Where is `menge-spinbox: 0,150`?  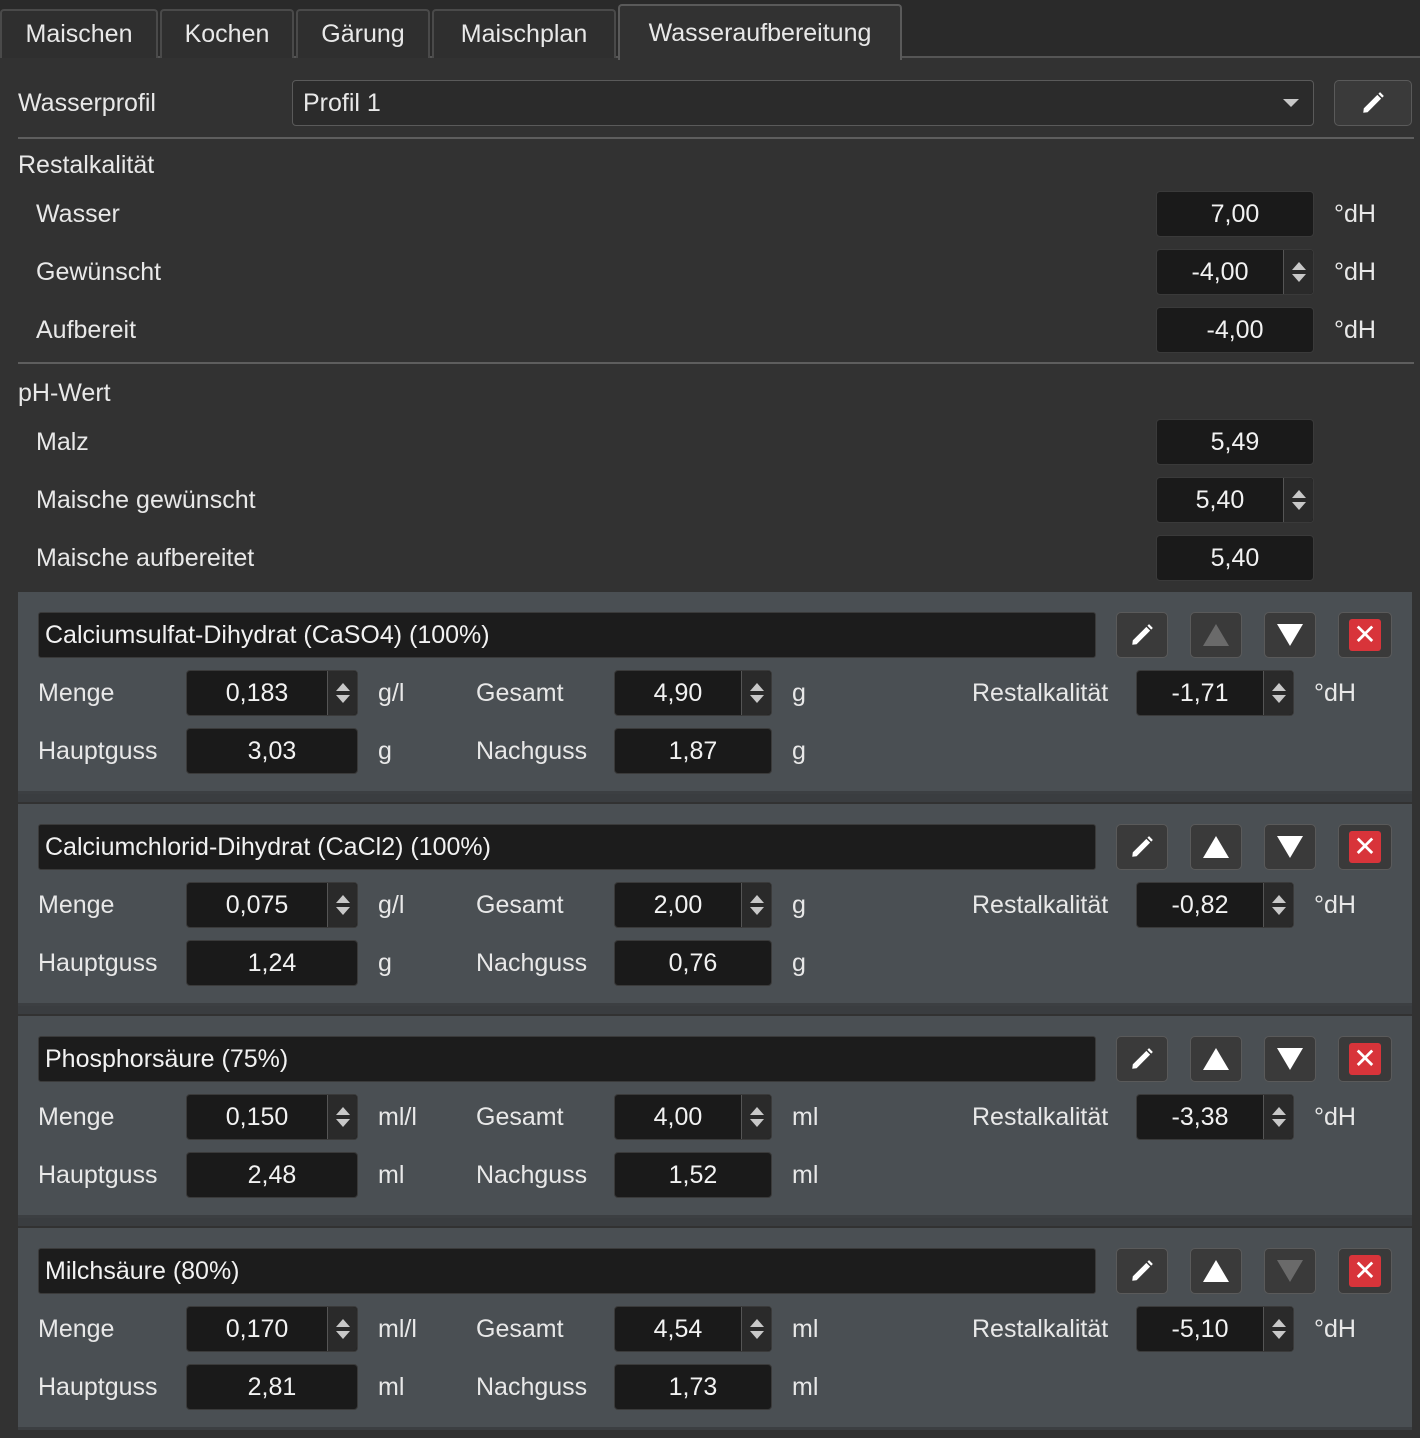
menge-spinbox: 0,150 is located at coordinates (272, 1117).